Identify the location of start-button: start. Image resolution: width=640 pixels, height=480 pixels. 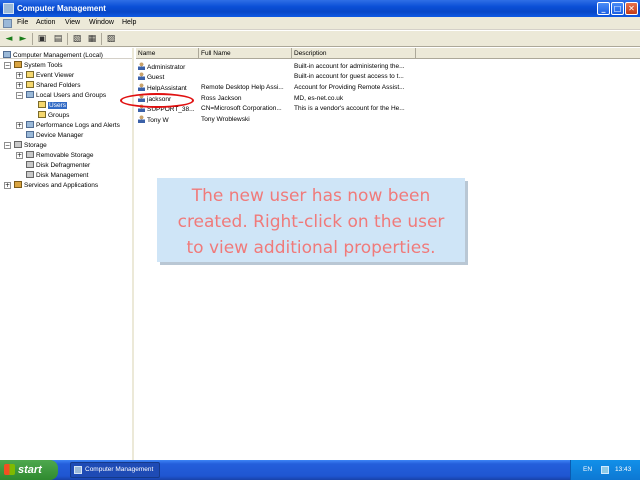
(29, 470).